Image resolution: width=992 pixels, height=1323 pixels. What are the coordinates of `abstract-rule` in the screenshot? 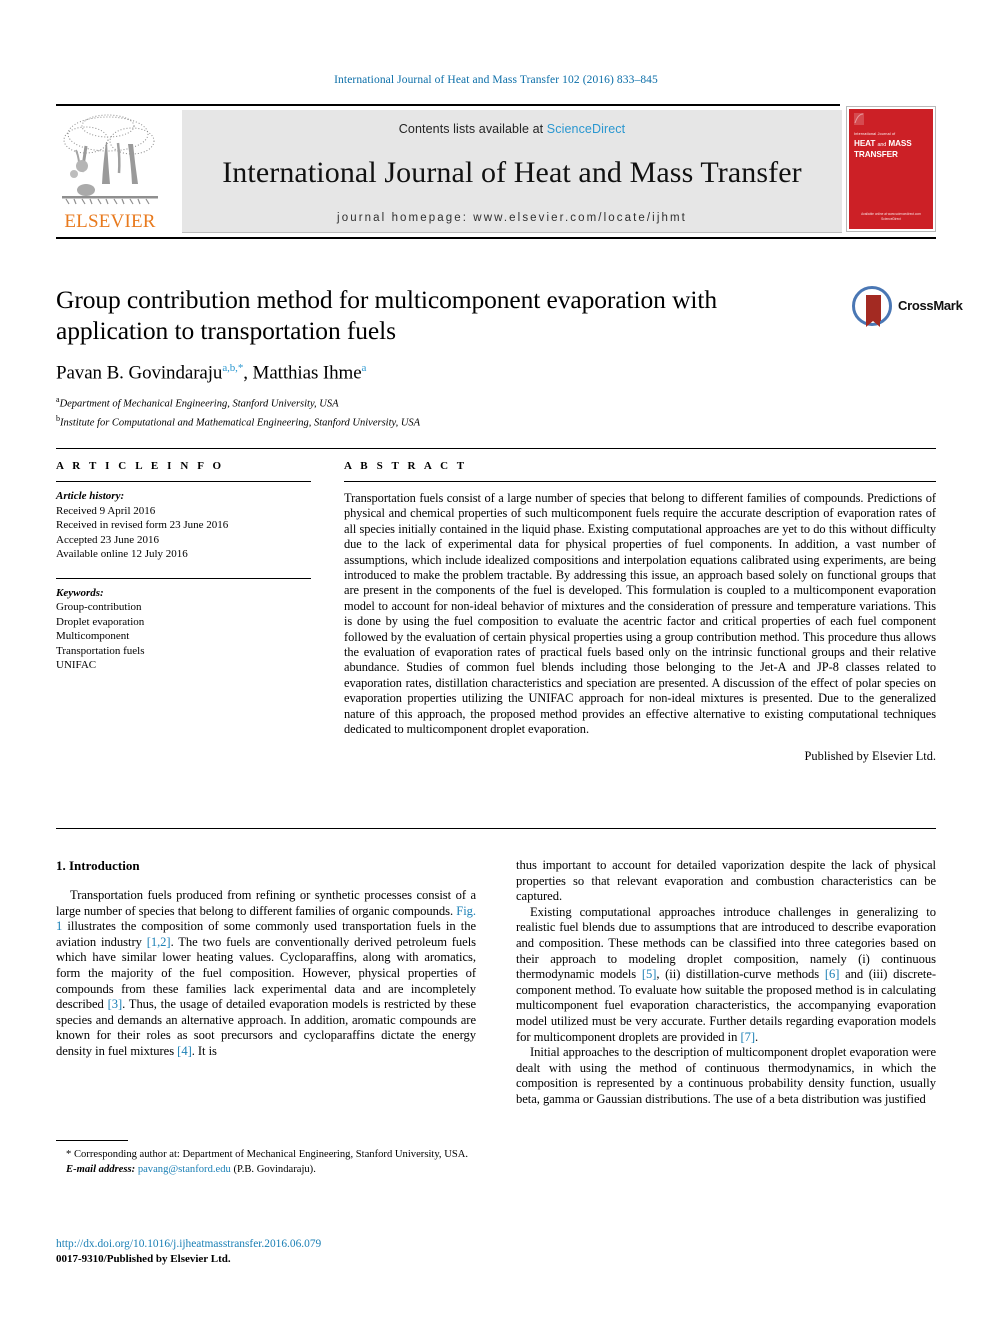 It's located at (640, 481).